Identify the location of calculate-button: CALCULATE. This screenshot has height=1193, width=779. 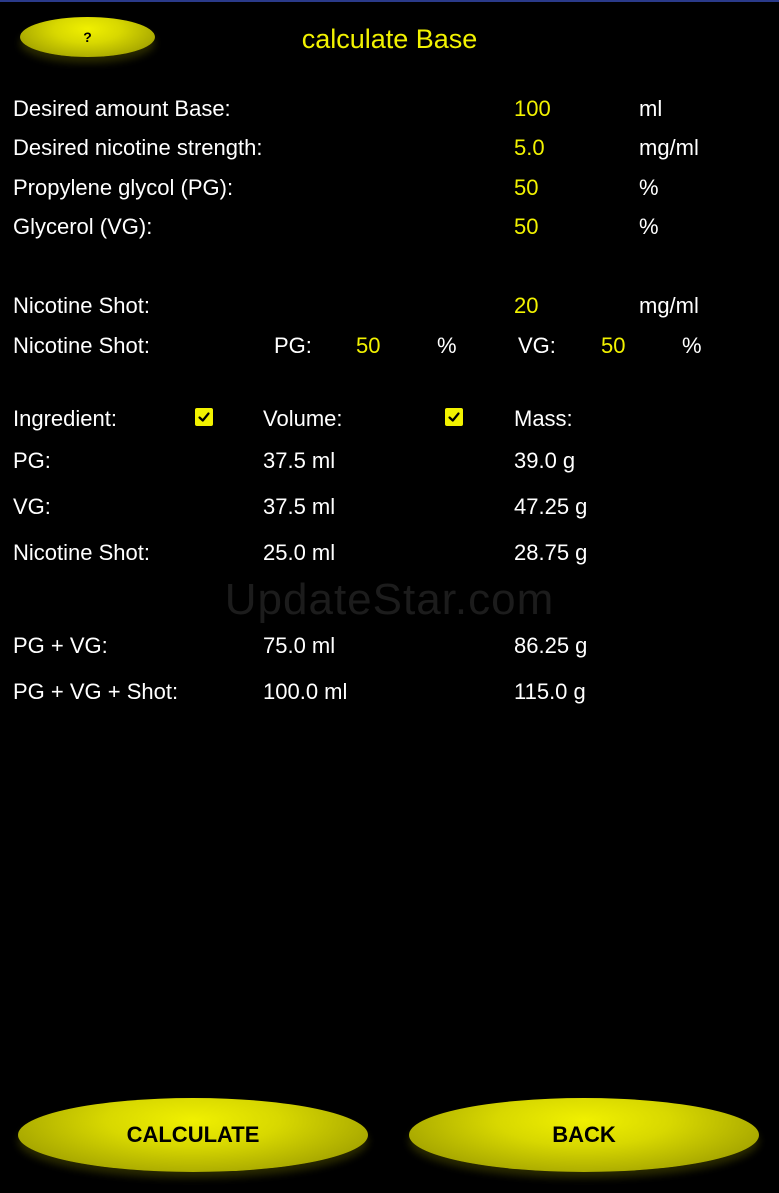
(193, 1135).